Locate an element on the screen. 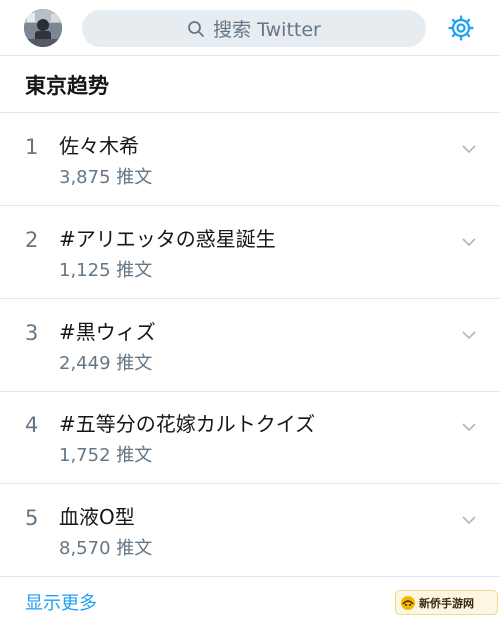 This screenshot has height=617, width=500. watermark-text: 新侨手游网 is located at coordinates (446, 603).